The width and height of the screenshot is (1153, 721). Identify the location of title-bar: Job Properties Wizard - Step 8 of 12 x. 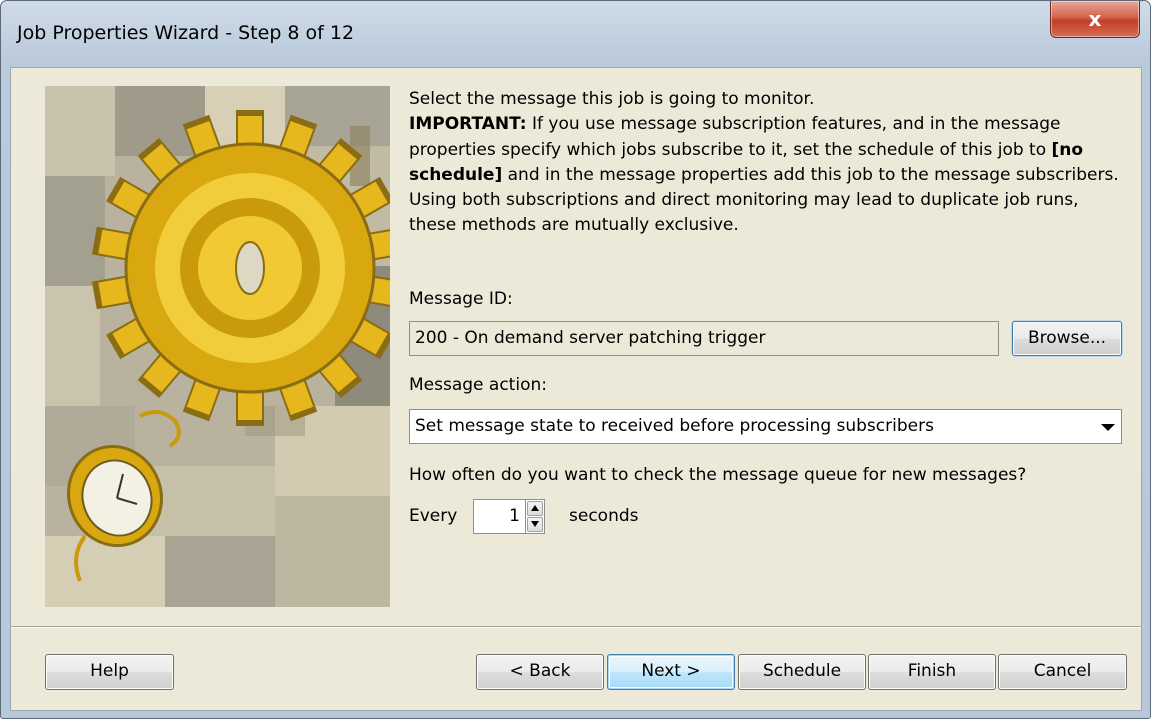
(575, 34).